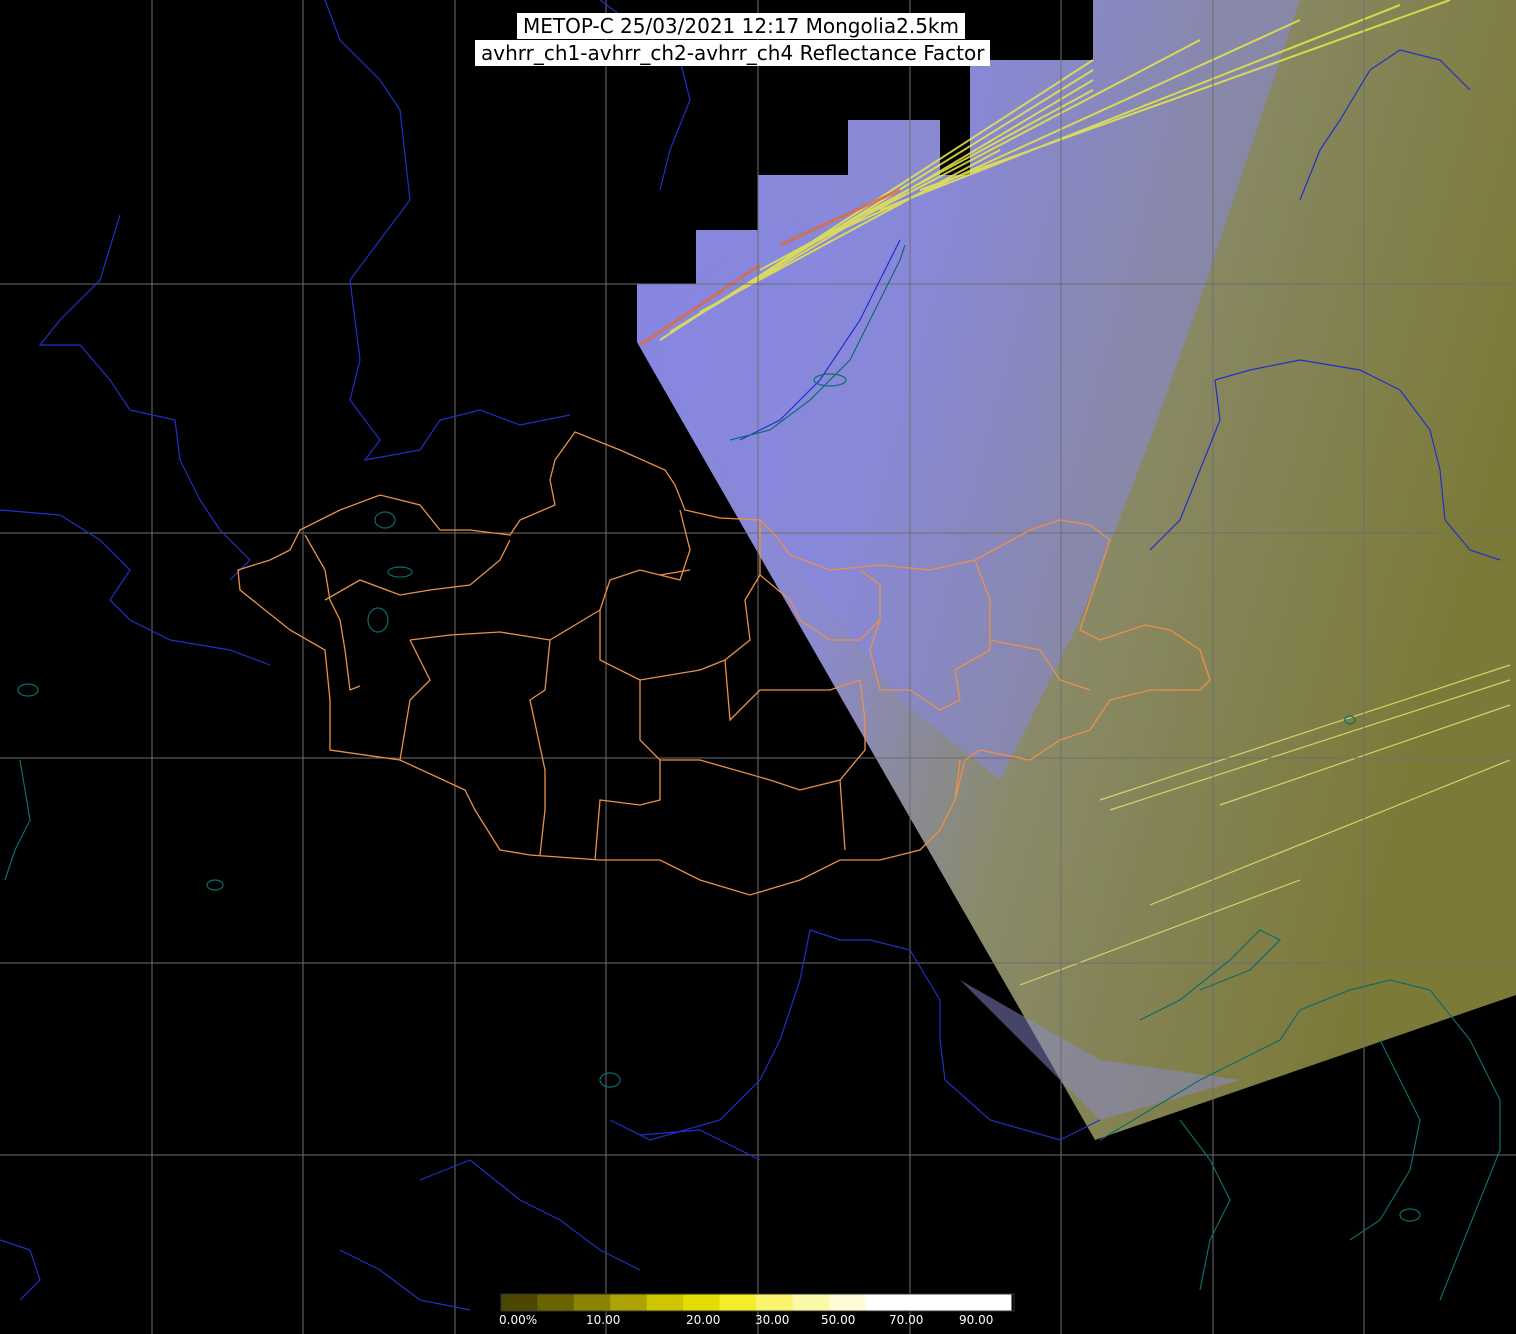  What do you see at coordinates (838, 1320) in the screenshot?
I see `colorbar-tick-label: 50.00` at bounding box center [838, 1320].